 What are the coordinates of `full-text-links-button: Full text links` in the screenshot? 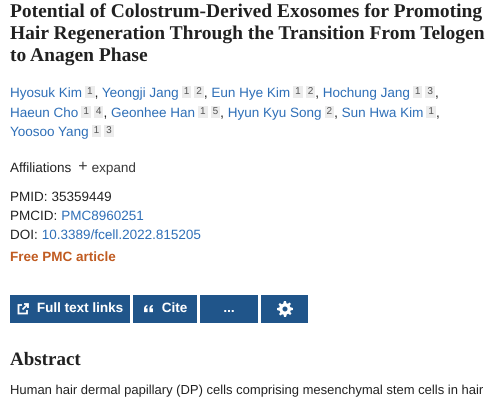 It's located at (70, 308).